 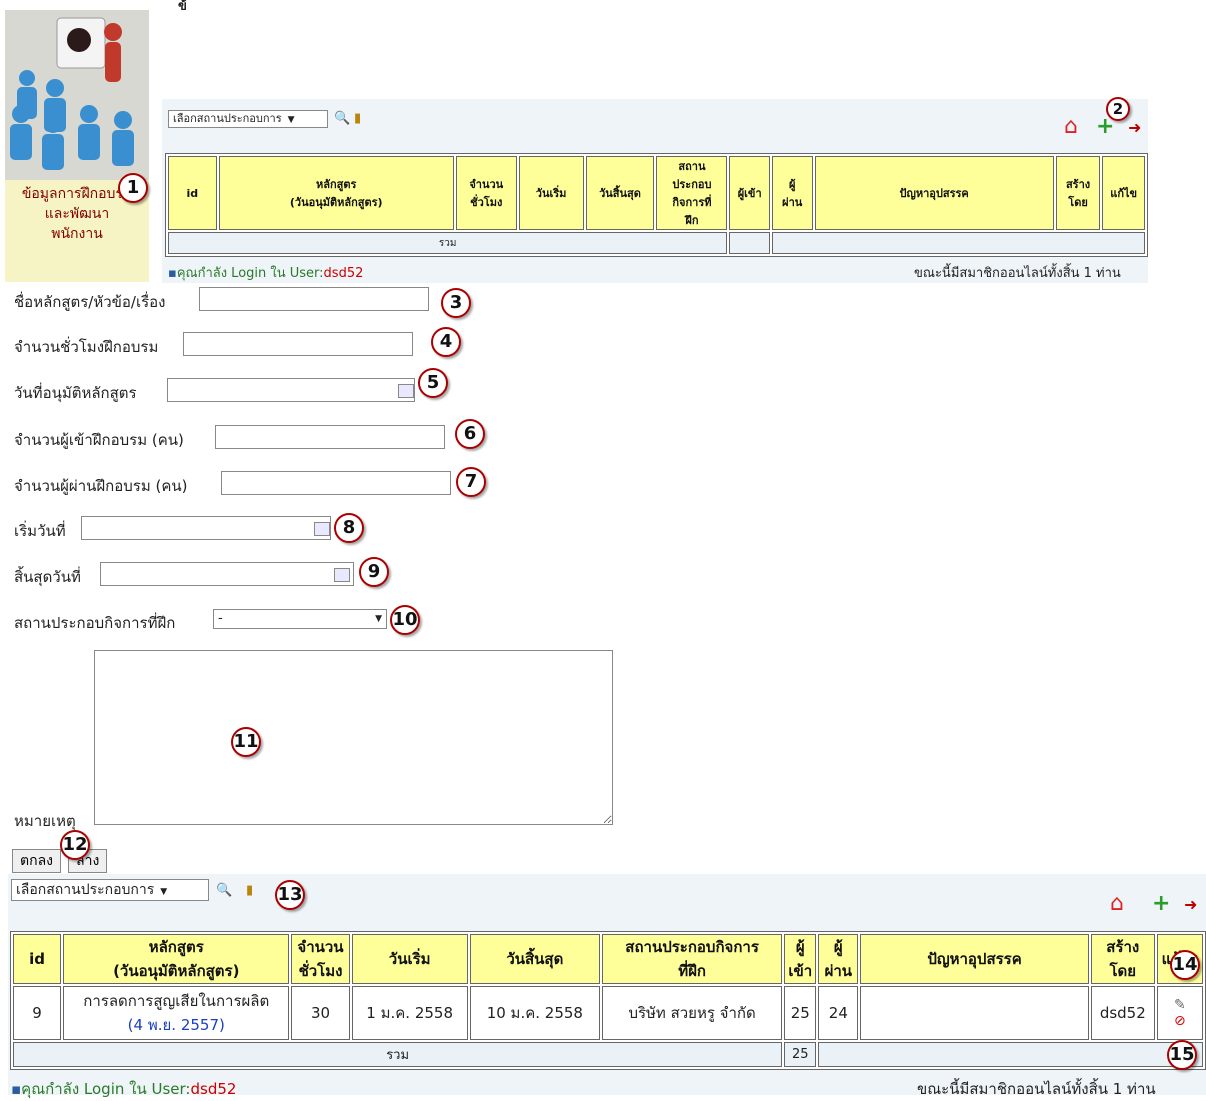 What do you see at coordinates (101, 486) in the screenshot?
I see `passed-label: จำนวนผู้ผ่านฝึกอบรม (คน)` at bounding box center [101, 486].